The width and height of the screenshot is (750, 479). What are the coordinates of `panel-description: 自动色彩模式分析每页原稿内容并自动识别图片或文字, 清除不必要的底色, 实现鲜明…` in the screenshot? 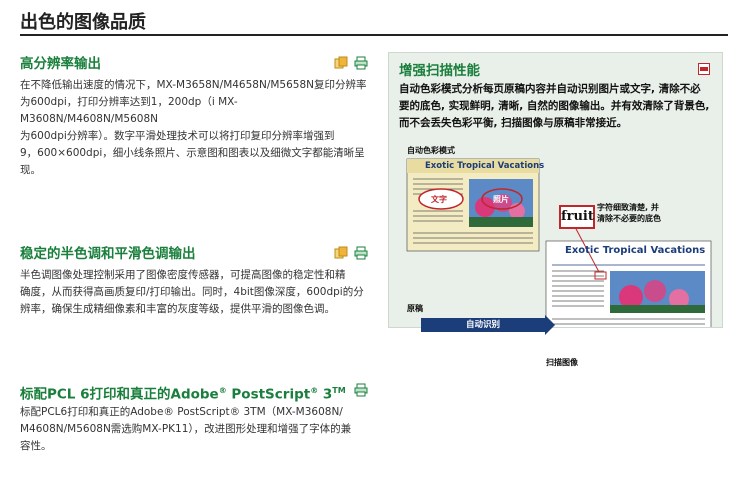 It's located at (554, 106).